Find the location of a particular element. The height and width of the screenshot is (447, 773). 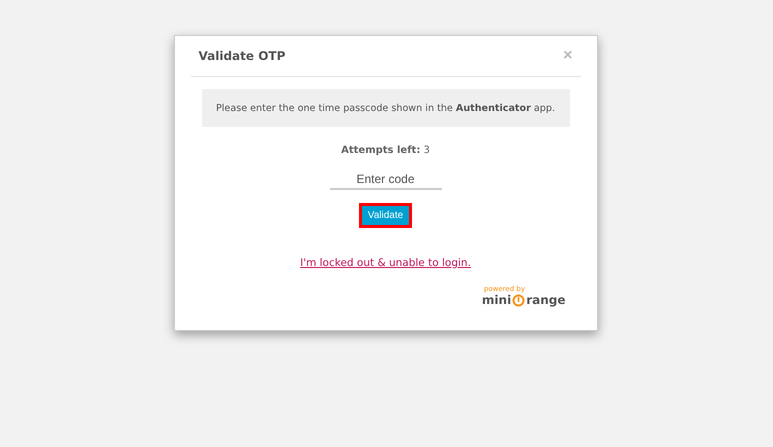

attempts-label: Attempts left: is located at coordinates (380, 150).